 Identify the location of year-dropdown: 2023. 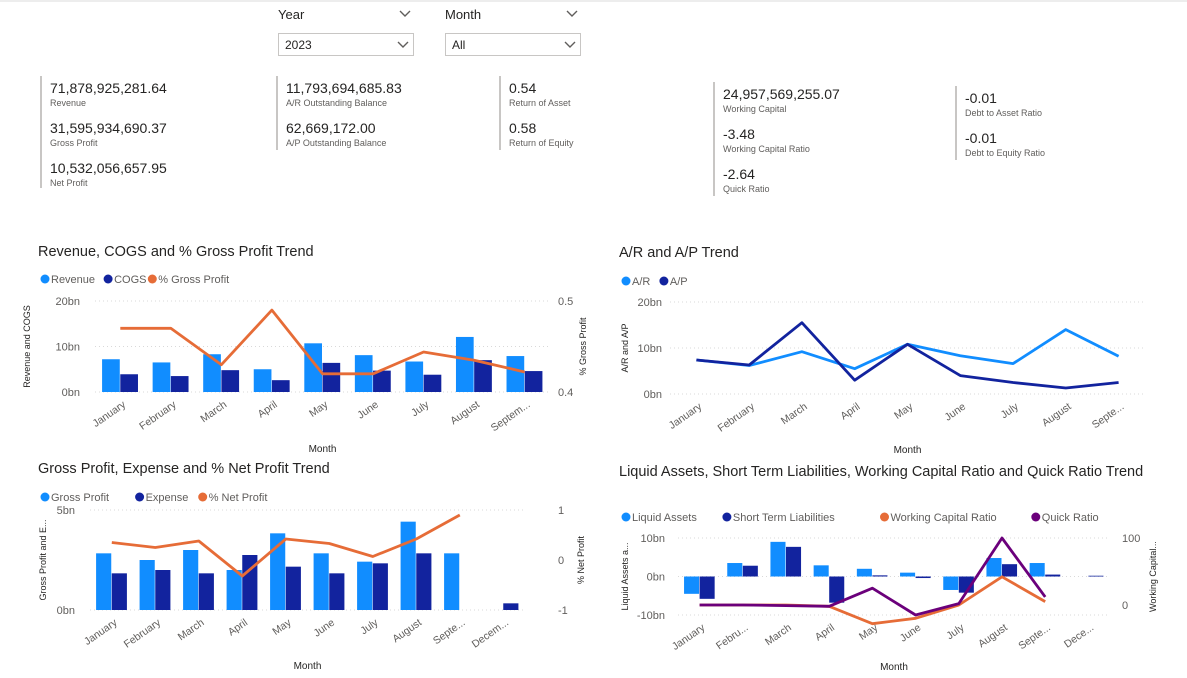
(346, 44).